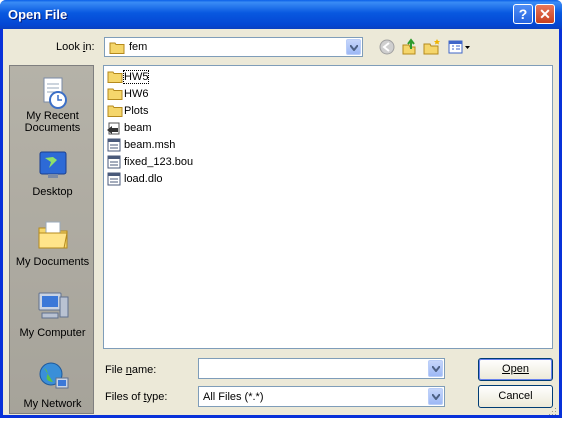  I want to click on title-bar: Open File ? ✕, so click(281, 14).